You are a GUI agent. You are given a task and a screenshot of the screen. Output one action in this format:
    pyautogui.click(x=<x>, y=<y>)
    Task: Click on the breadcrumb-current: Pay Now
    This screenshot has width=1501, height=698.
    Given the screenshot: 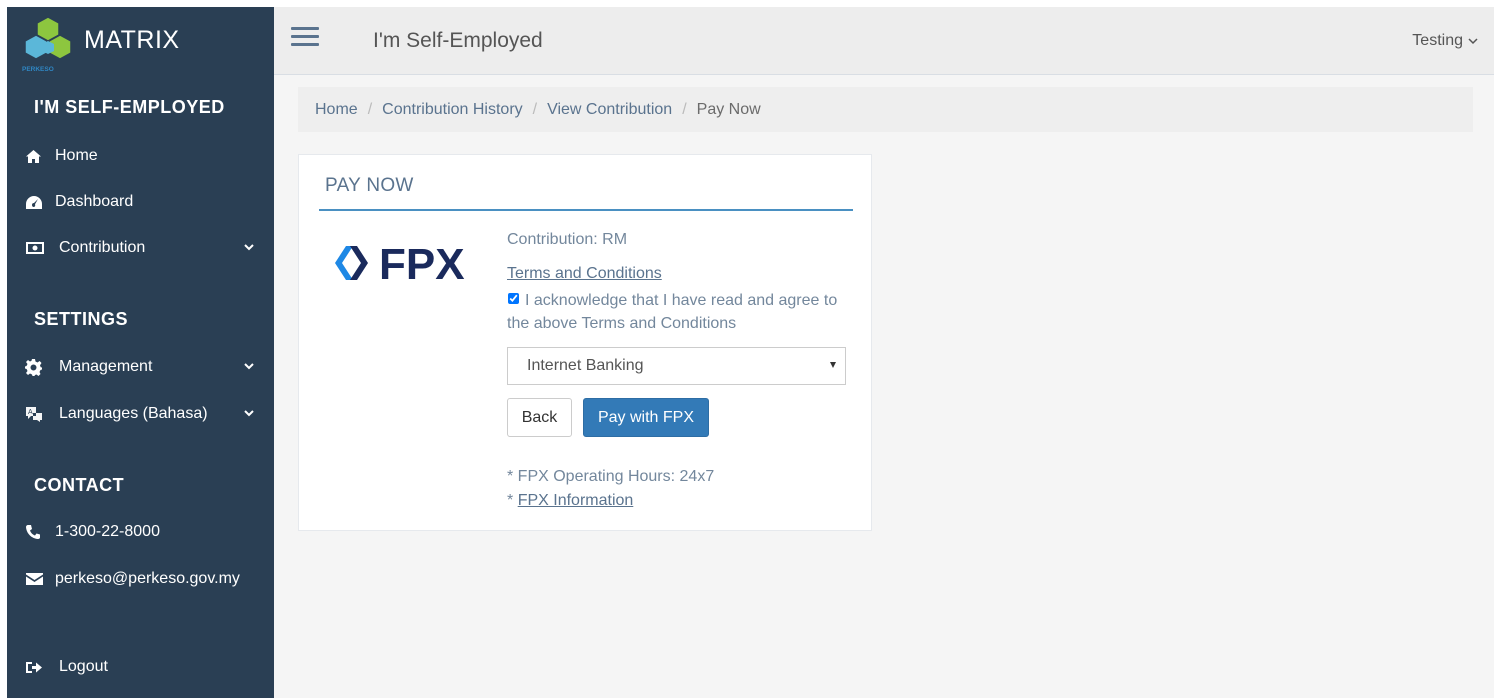 What is the action you would take?
    pyautogui.click(x=728, y=109)
    